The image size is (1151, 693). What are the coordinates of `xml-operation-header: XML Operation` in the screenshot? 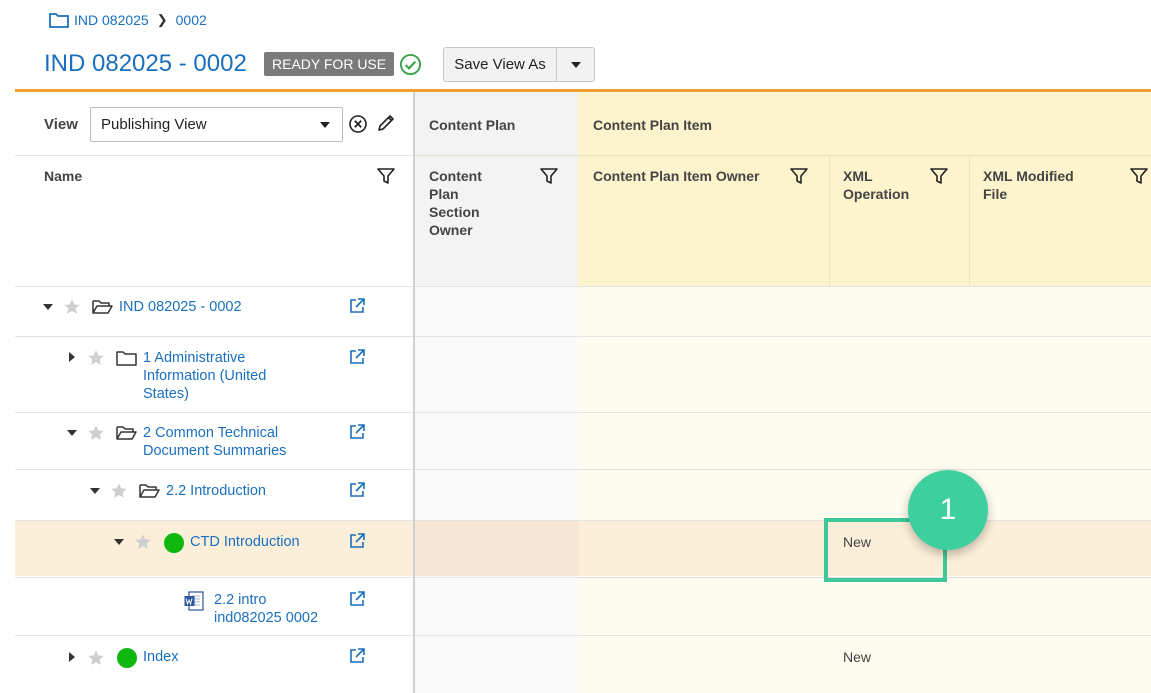 It's located at (883, 185).